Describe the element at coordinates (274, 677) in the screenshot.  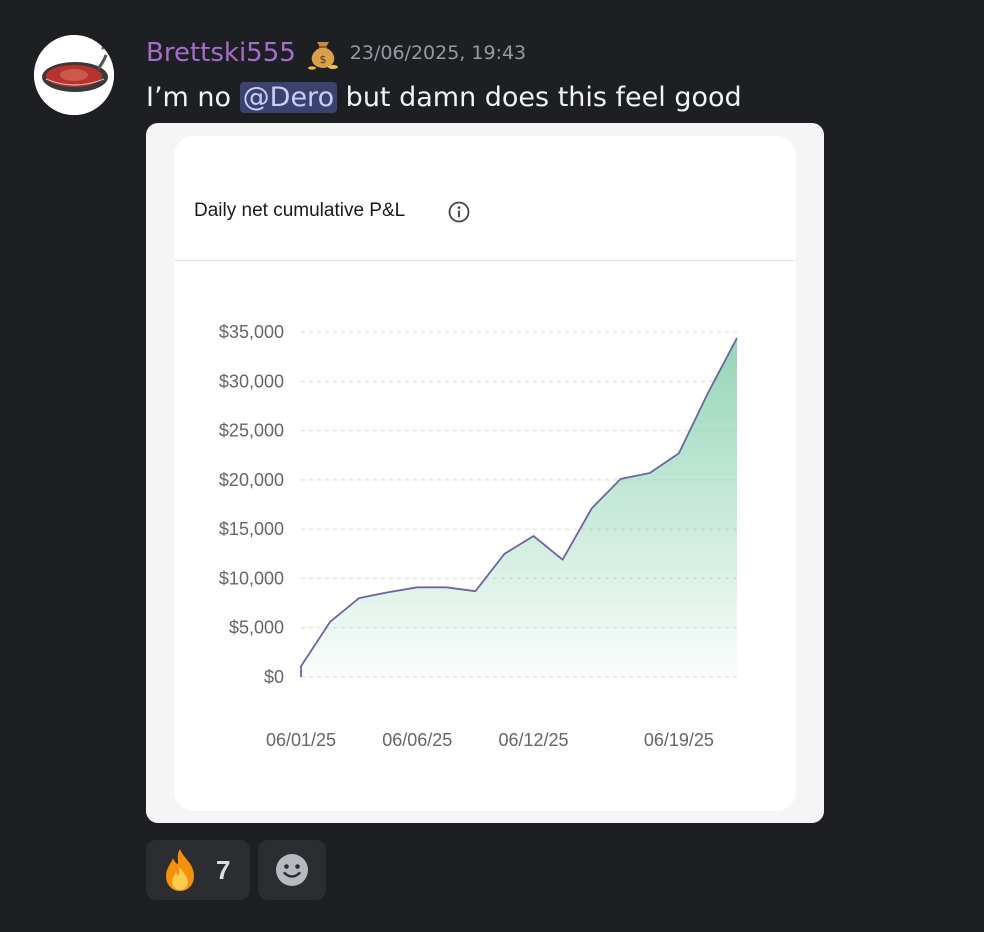
I see `y-tick-label: $0` at that location.